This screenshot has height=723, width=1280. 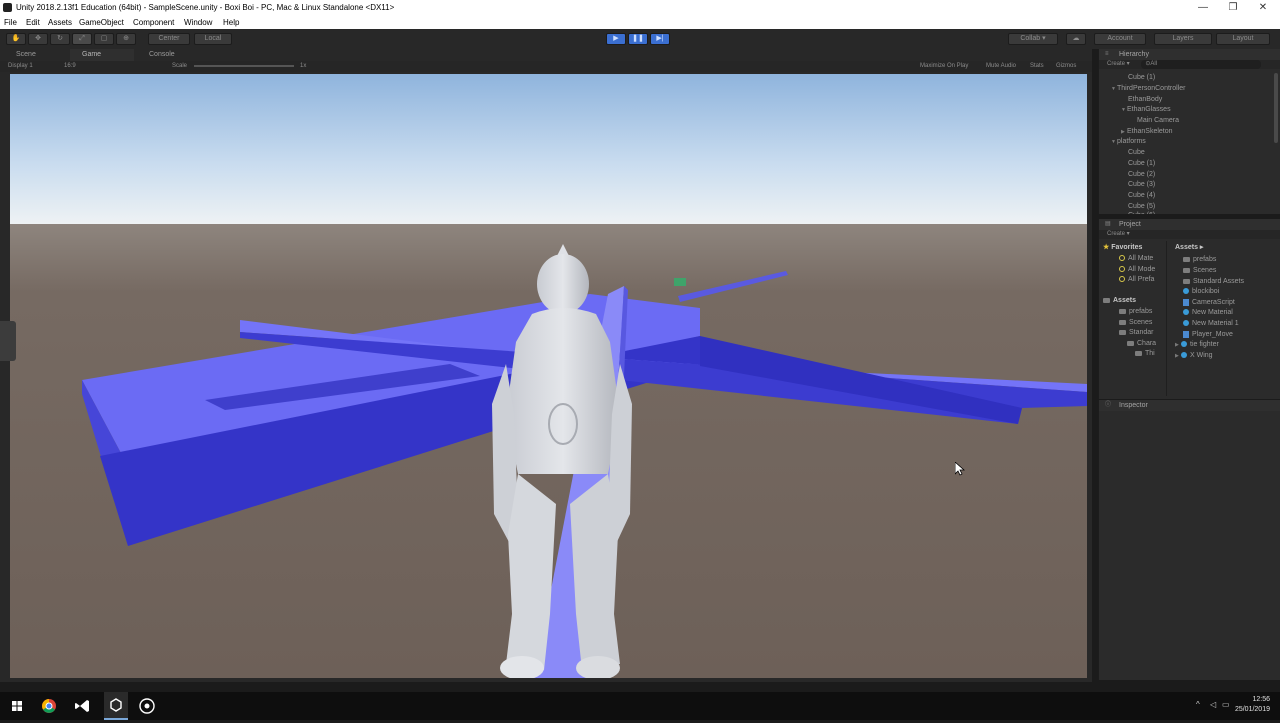 I want to click on hierarchy-search-input: ⊙All, so click(x=1201, y=64).